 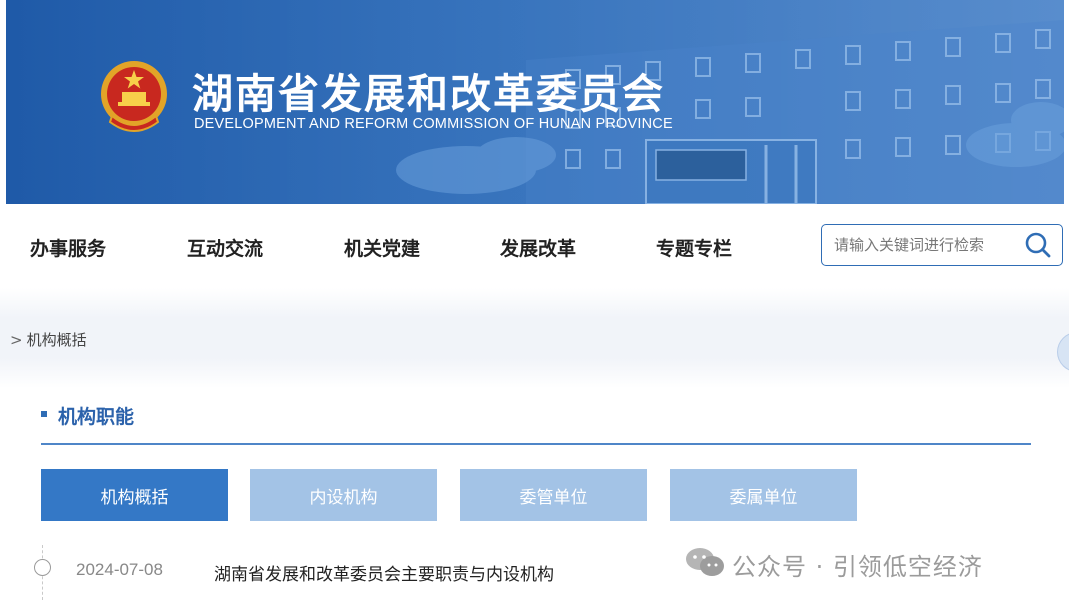 What do you see at coordinates (134, 96) in the screenshot?
I see `national-emblem-icon` at bounding box center [134, 96].